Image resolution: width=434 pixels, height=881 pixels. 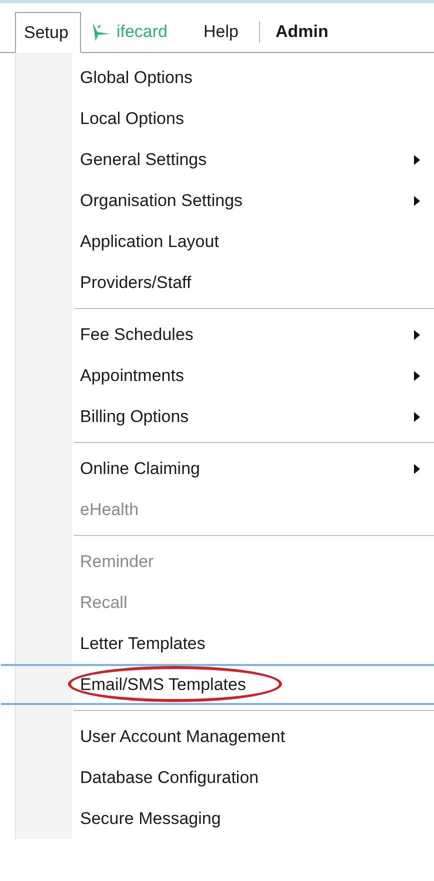 I want to click on menu-item: User Account Management, so click(x=225, y=736).